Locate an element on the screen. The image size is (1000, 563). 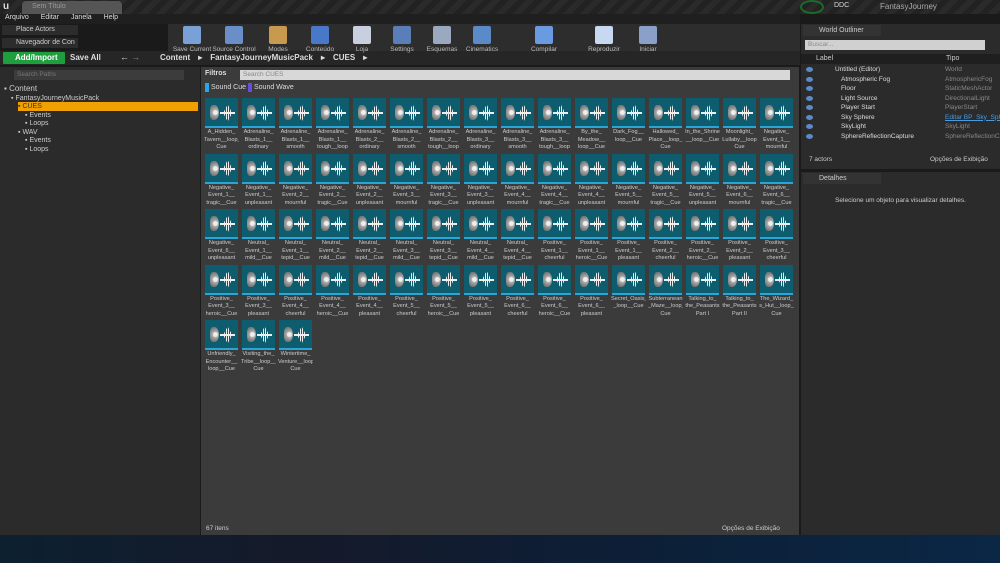
asset-tile: Negative_ Event_2__ mournful is located at coordinates (295, 180).